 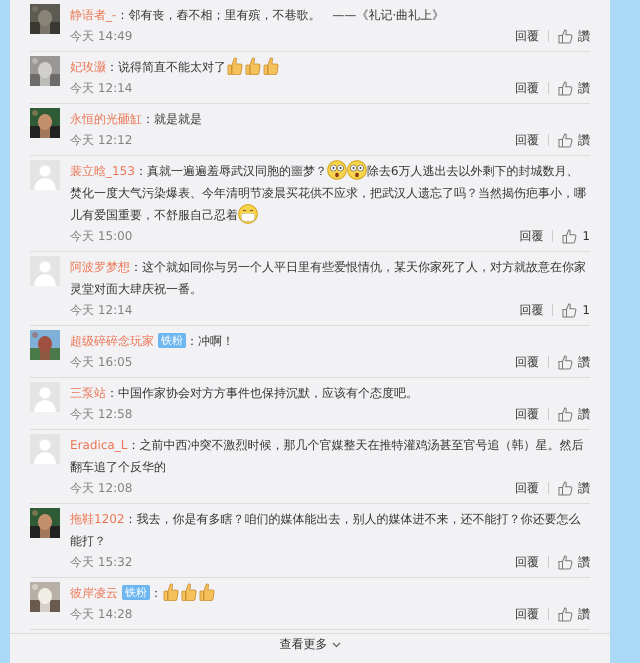 I want to click on comment-text: 彼岸凌云 铁粉 ：, so click(x=330, y=593).